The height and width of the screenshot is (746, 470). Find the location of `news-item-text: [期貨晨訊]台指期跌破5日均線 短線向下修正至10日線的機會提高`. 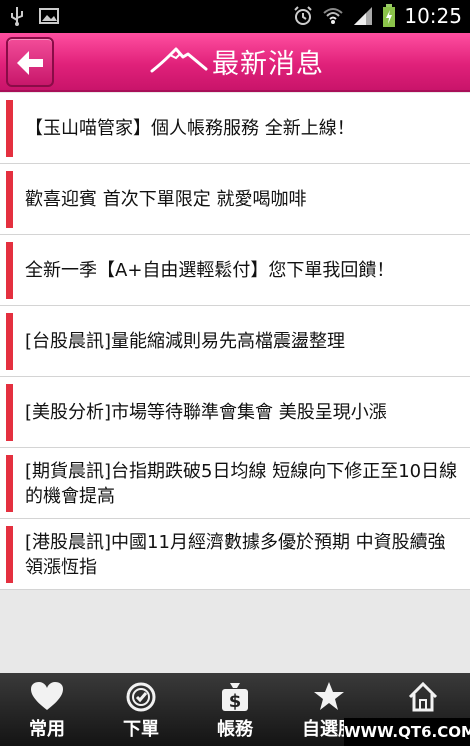

news-item-text: [期貨晨訊]台指期跌破5日均線 短線向下修正至10日線的機會提高 is located at coordinates (241, 483).